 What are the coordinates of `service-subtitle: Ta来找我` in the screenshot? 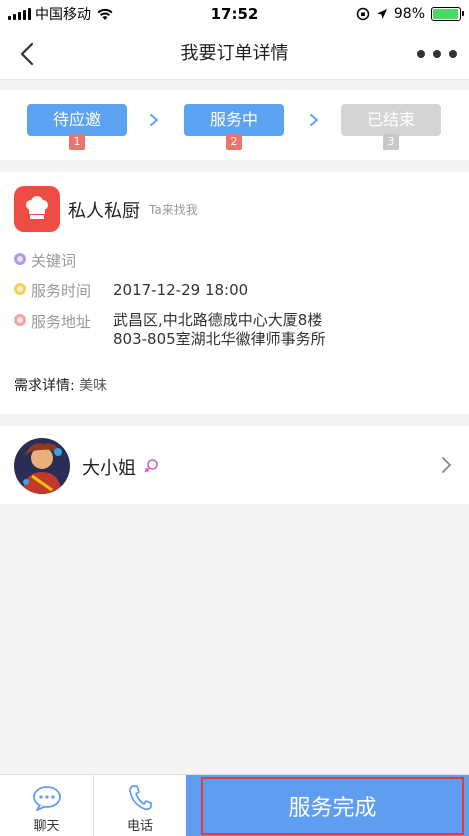 It's located at (173, 210).